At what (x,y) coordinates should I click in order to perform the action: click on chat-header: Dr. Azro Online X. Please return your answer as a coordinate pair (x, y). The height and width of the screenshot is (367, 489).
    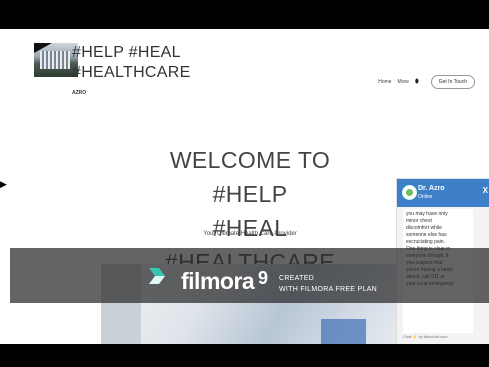
    Looking at the image, I should click on (443, 193).